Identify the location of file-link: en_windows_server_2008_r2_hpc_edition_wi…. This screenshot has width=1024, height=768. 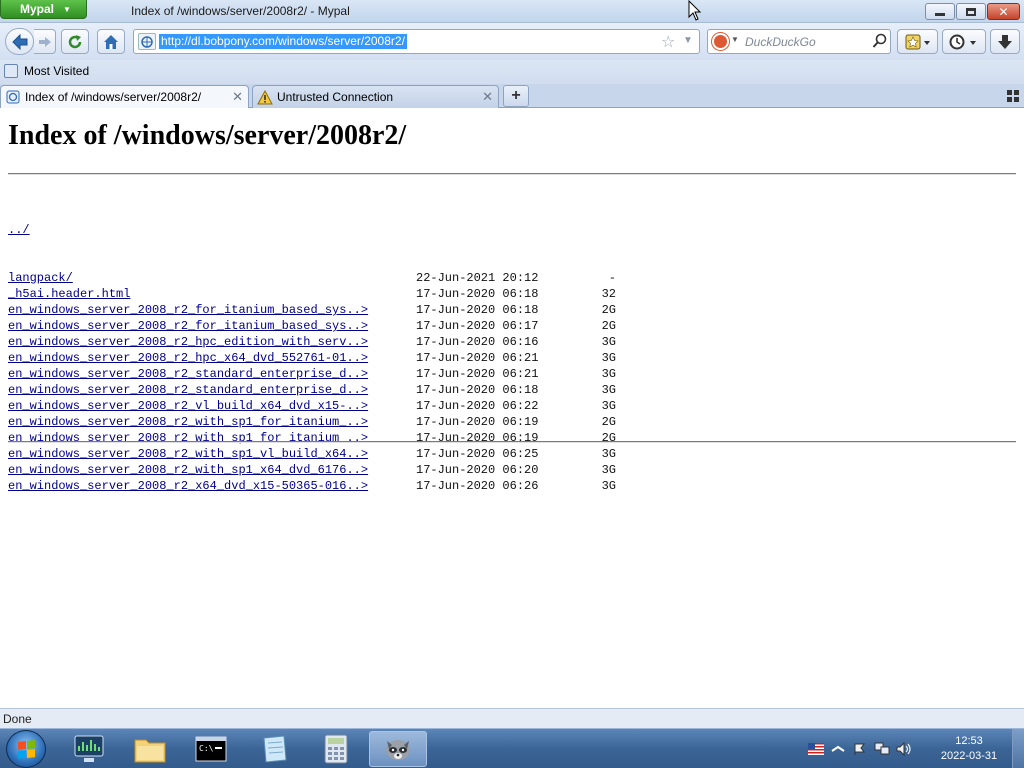
(188, 342).